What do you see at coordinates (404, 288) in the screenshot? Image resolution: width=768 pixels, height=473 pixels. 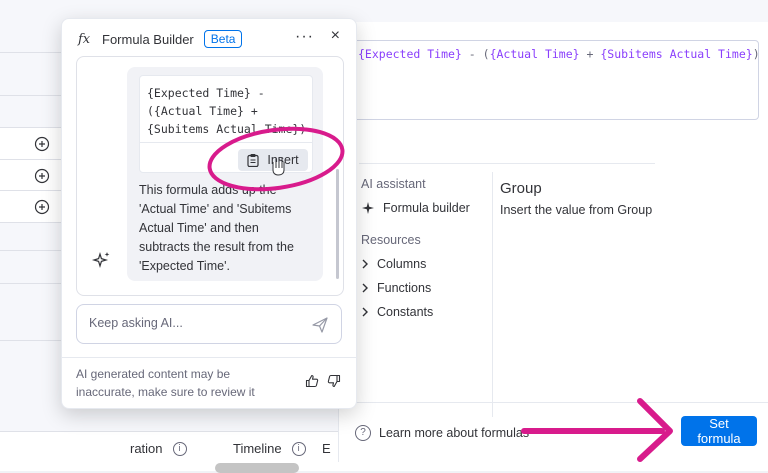 I see `nav-item-label: Functions` at bounding box center [404, 288].